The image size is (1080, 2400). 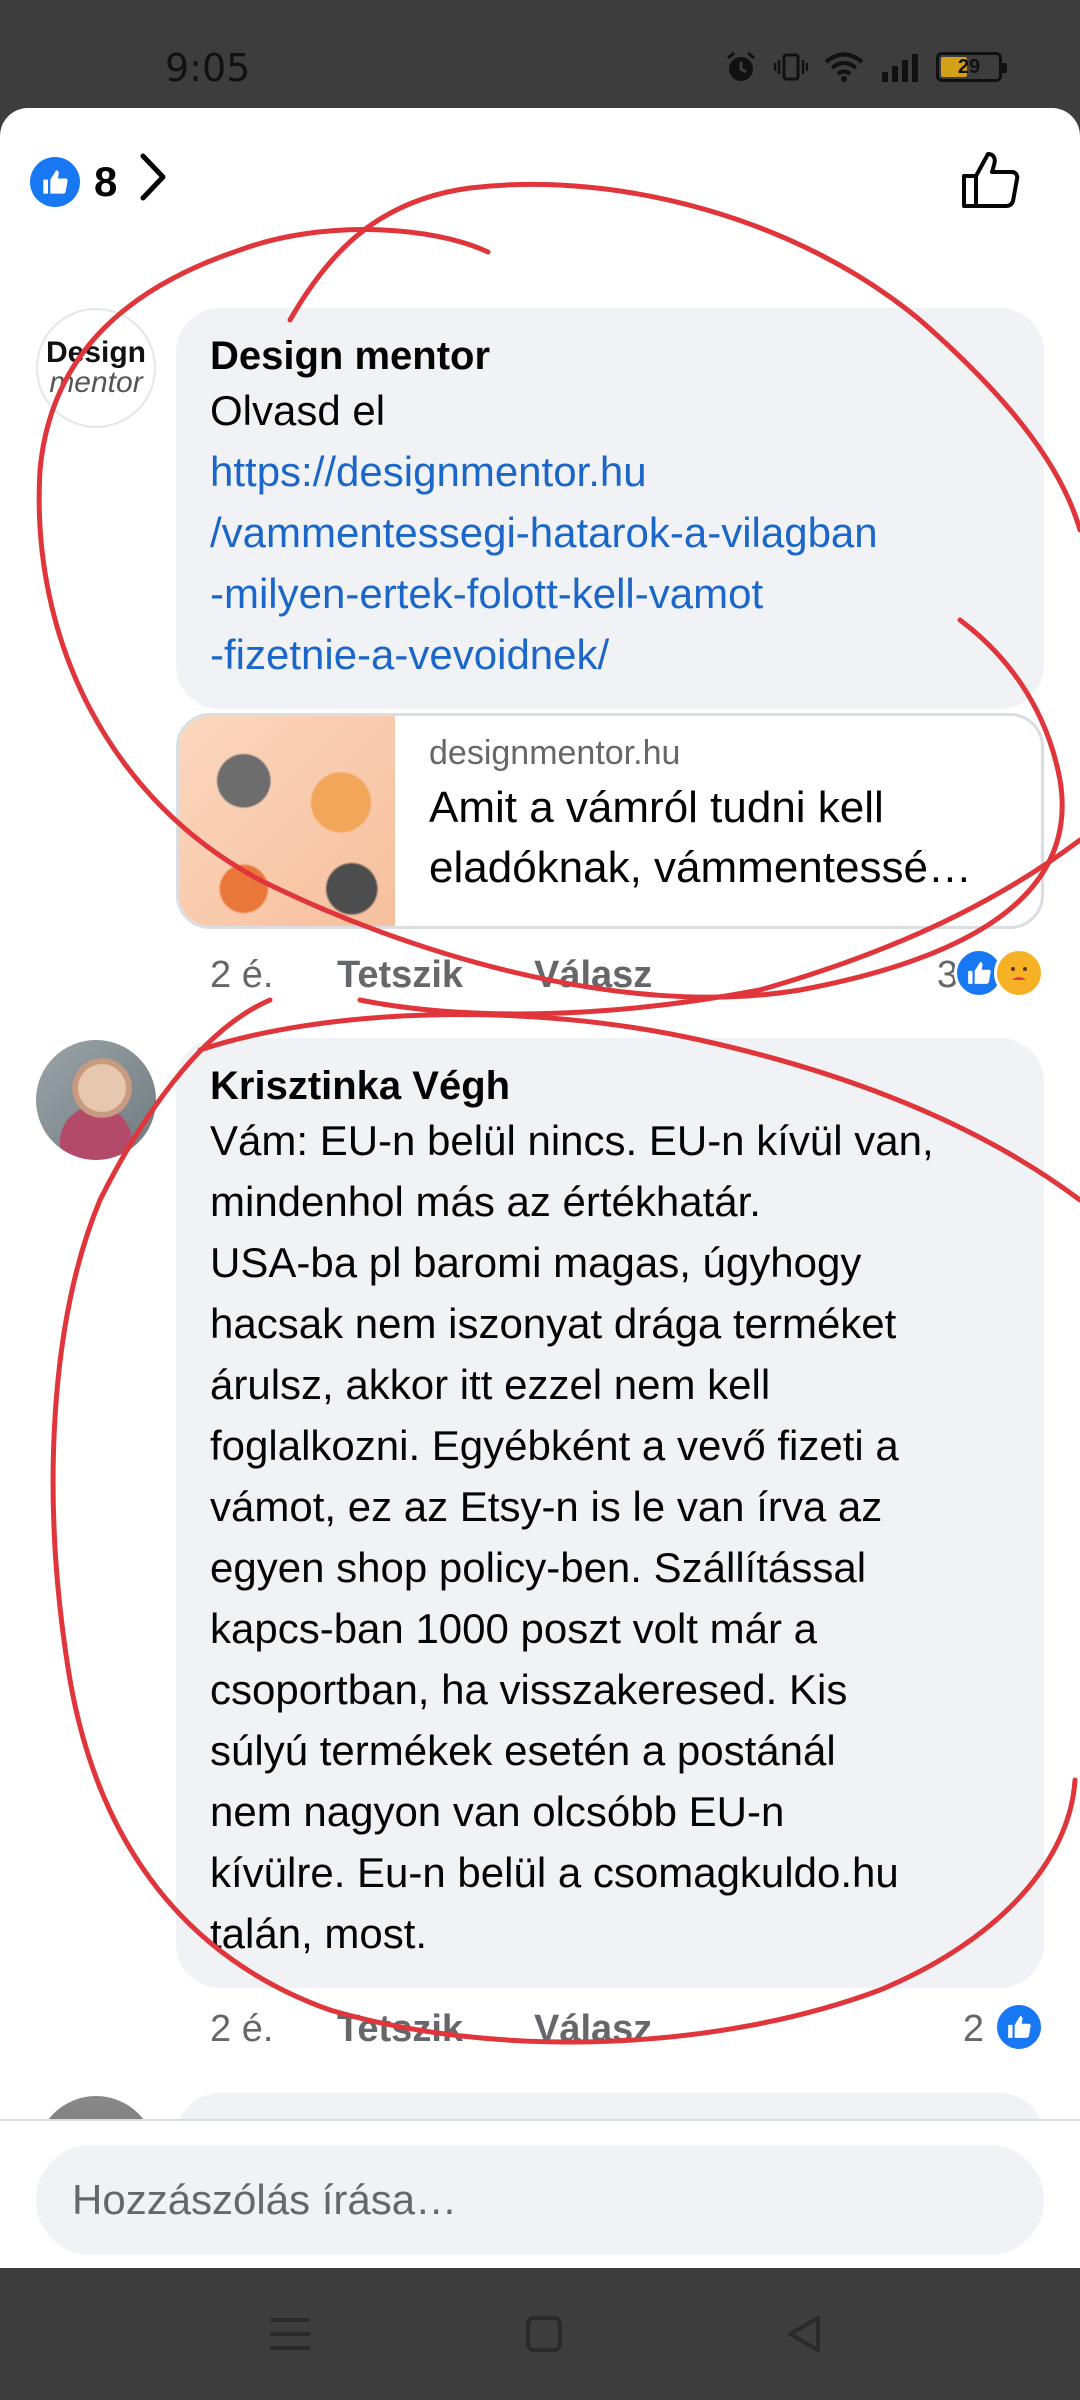 What do you see at coordinates (610, 1086) in the screenshot?
I see `comment-author: Krisztinka Végh` at bounding box center [610, 1086].